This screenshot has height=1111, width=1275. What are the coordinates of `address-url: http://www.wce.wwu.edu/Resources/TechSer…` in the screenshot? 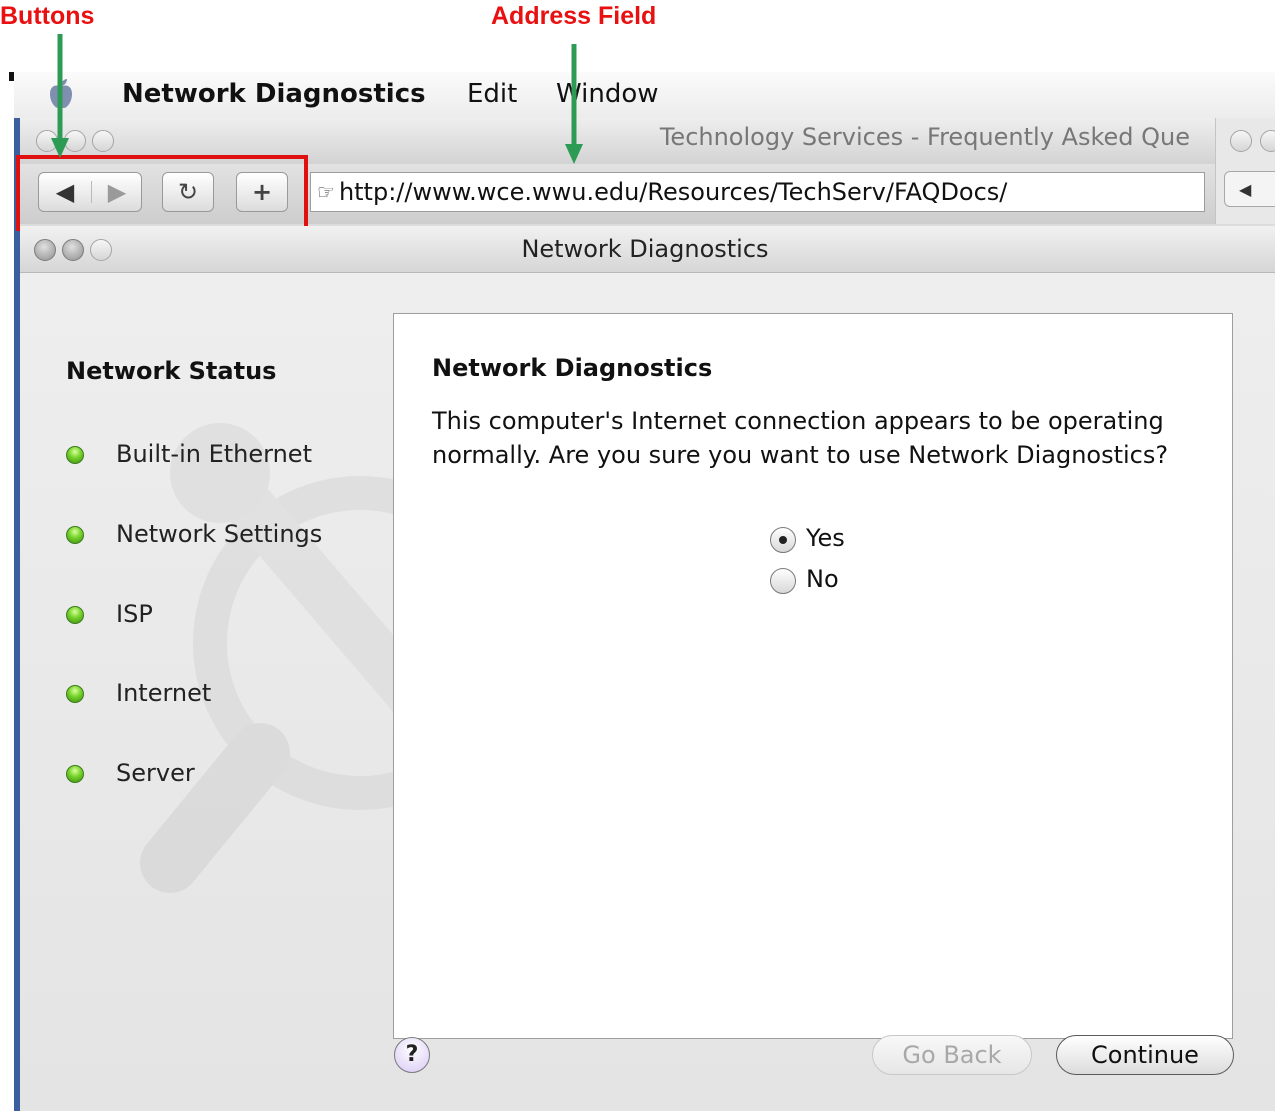 It's located at (673, 192).